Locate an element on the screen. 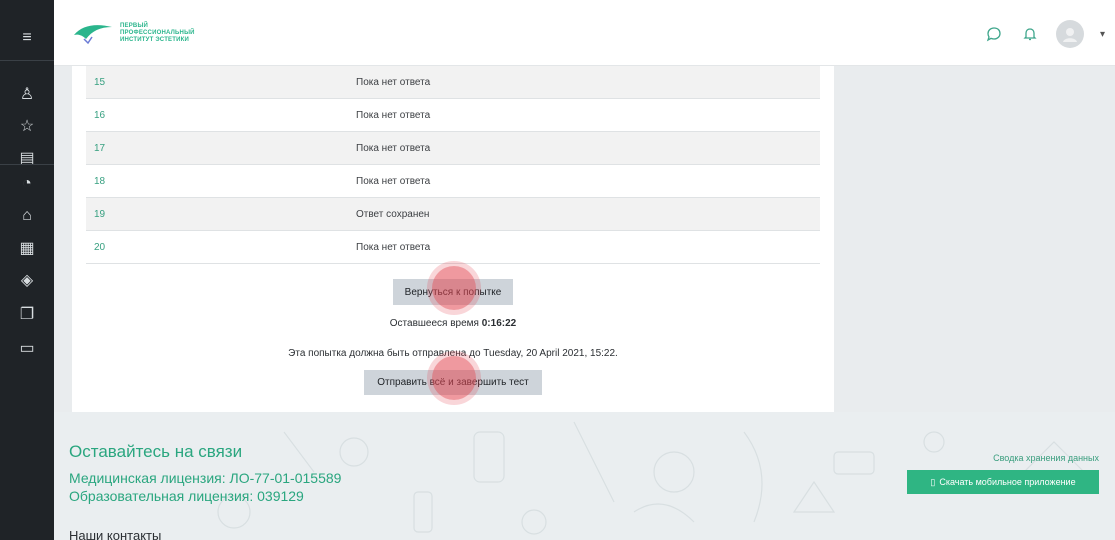 Image resolution: width=1115 pixels, height=540 pixels. dashboard-icon: ◔ is located at coordinates (27, 184).